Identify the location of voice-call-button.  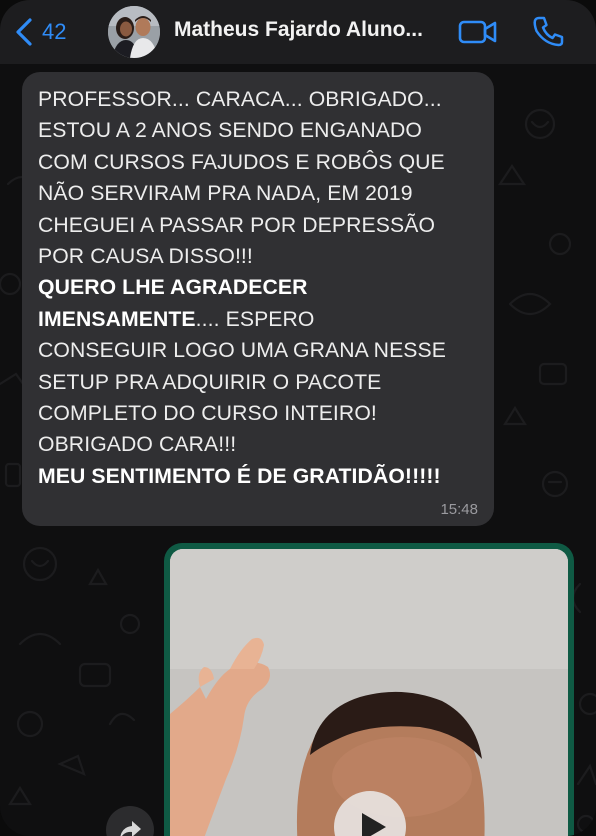
(548, 31).